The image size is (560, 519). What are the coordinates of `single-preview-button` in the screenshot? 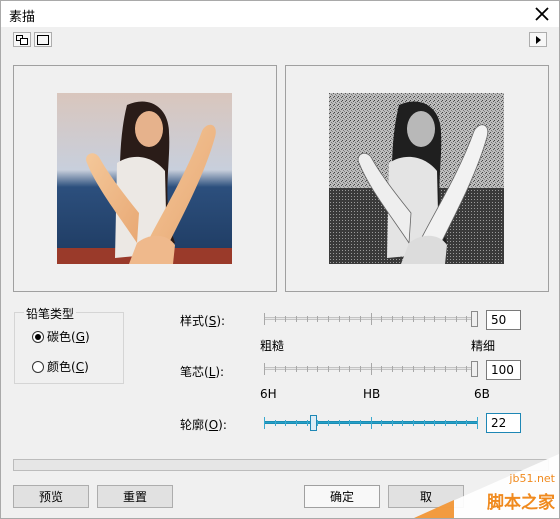 It's located at (43, 39).